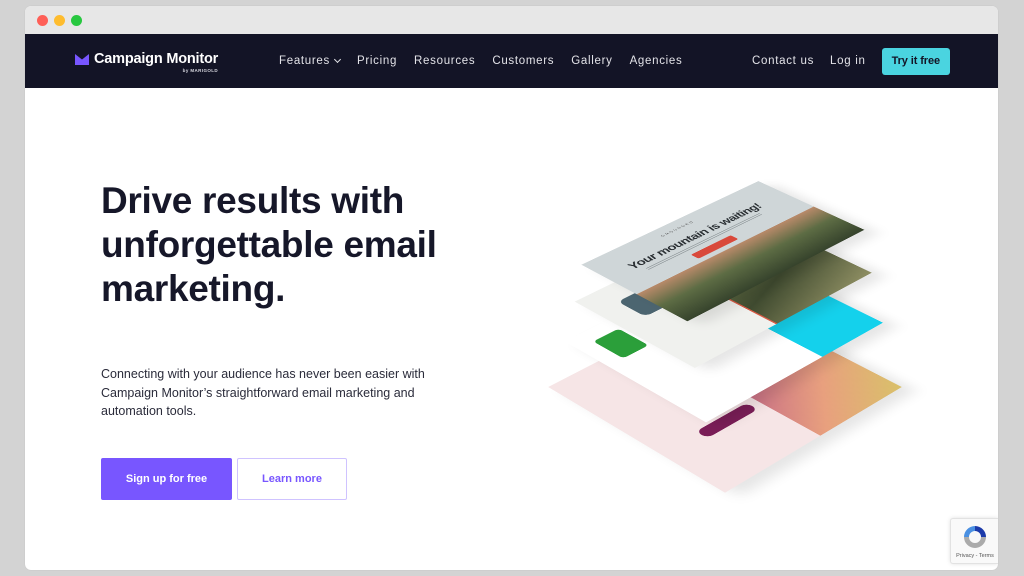  I want to click on learn-more-button: Learn more, so click(292, 478).